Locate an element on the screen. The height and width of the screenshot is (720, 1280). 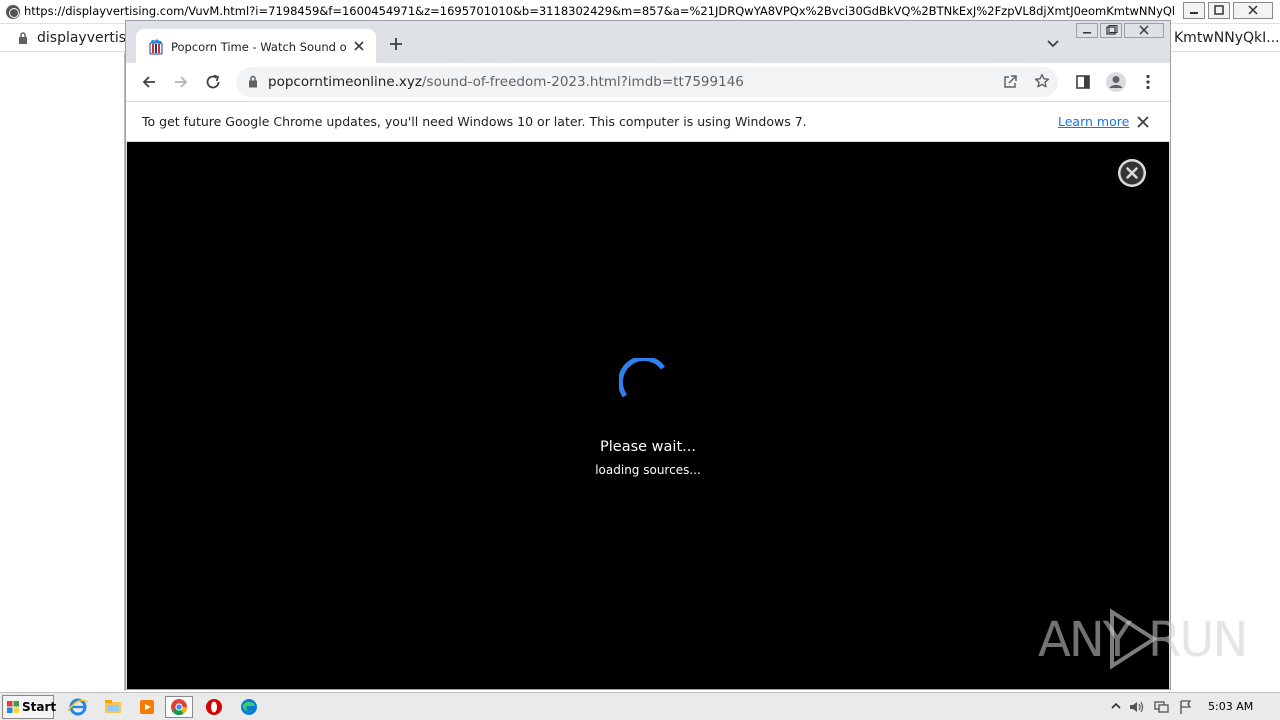
edge-icon is located at coordinates (249, 707).